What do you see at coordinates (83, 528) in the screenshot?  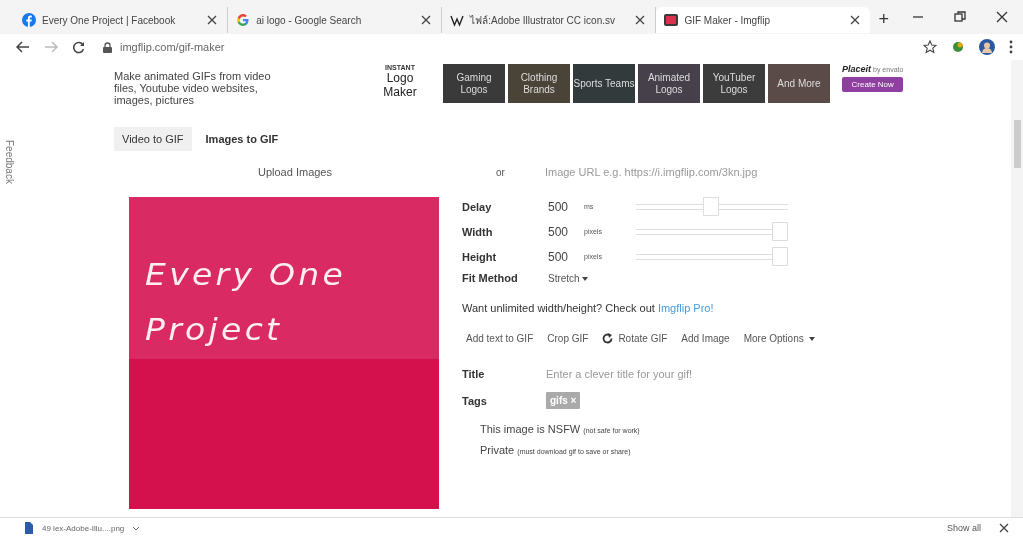 I see `download-file-name: 49 lex-Adobe-Illu....png` at bounding box center [83, 528].